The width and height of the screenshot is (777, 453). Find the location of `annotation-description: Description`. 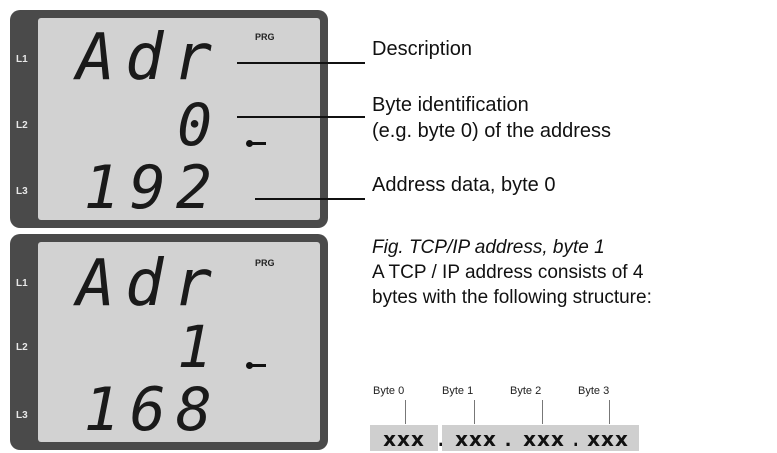

annotation-description: Description is located at coordinates (422, 49).